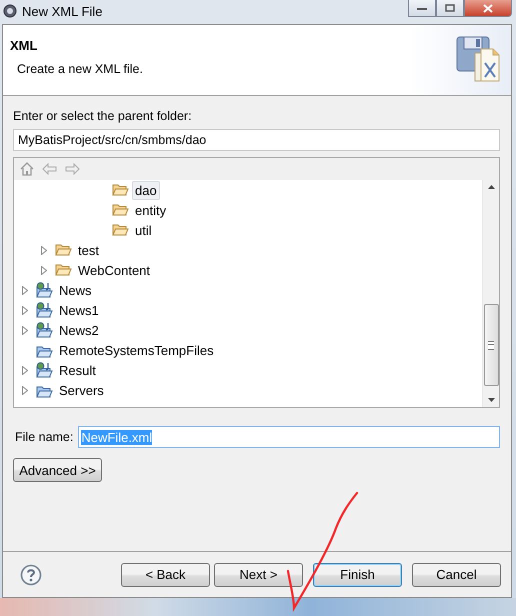  Describe the element at coordinates (357, 574) in the screenshot. I see `dialog-button: Finish` at that location.